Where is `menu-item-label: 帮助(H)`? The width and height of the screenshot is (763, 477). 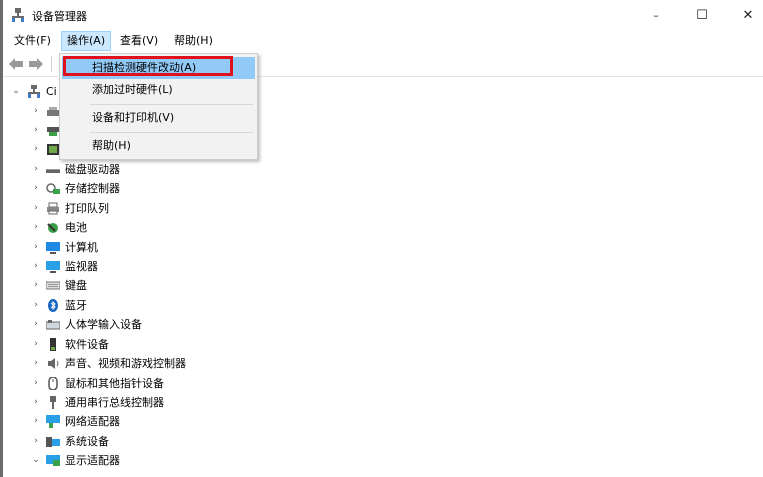 menu-item-label: 帮助(H) is located at coordinates (111, 145).